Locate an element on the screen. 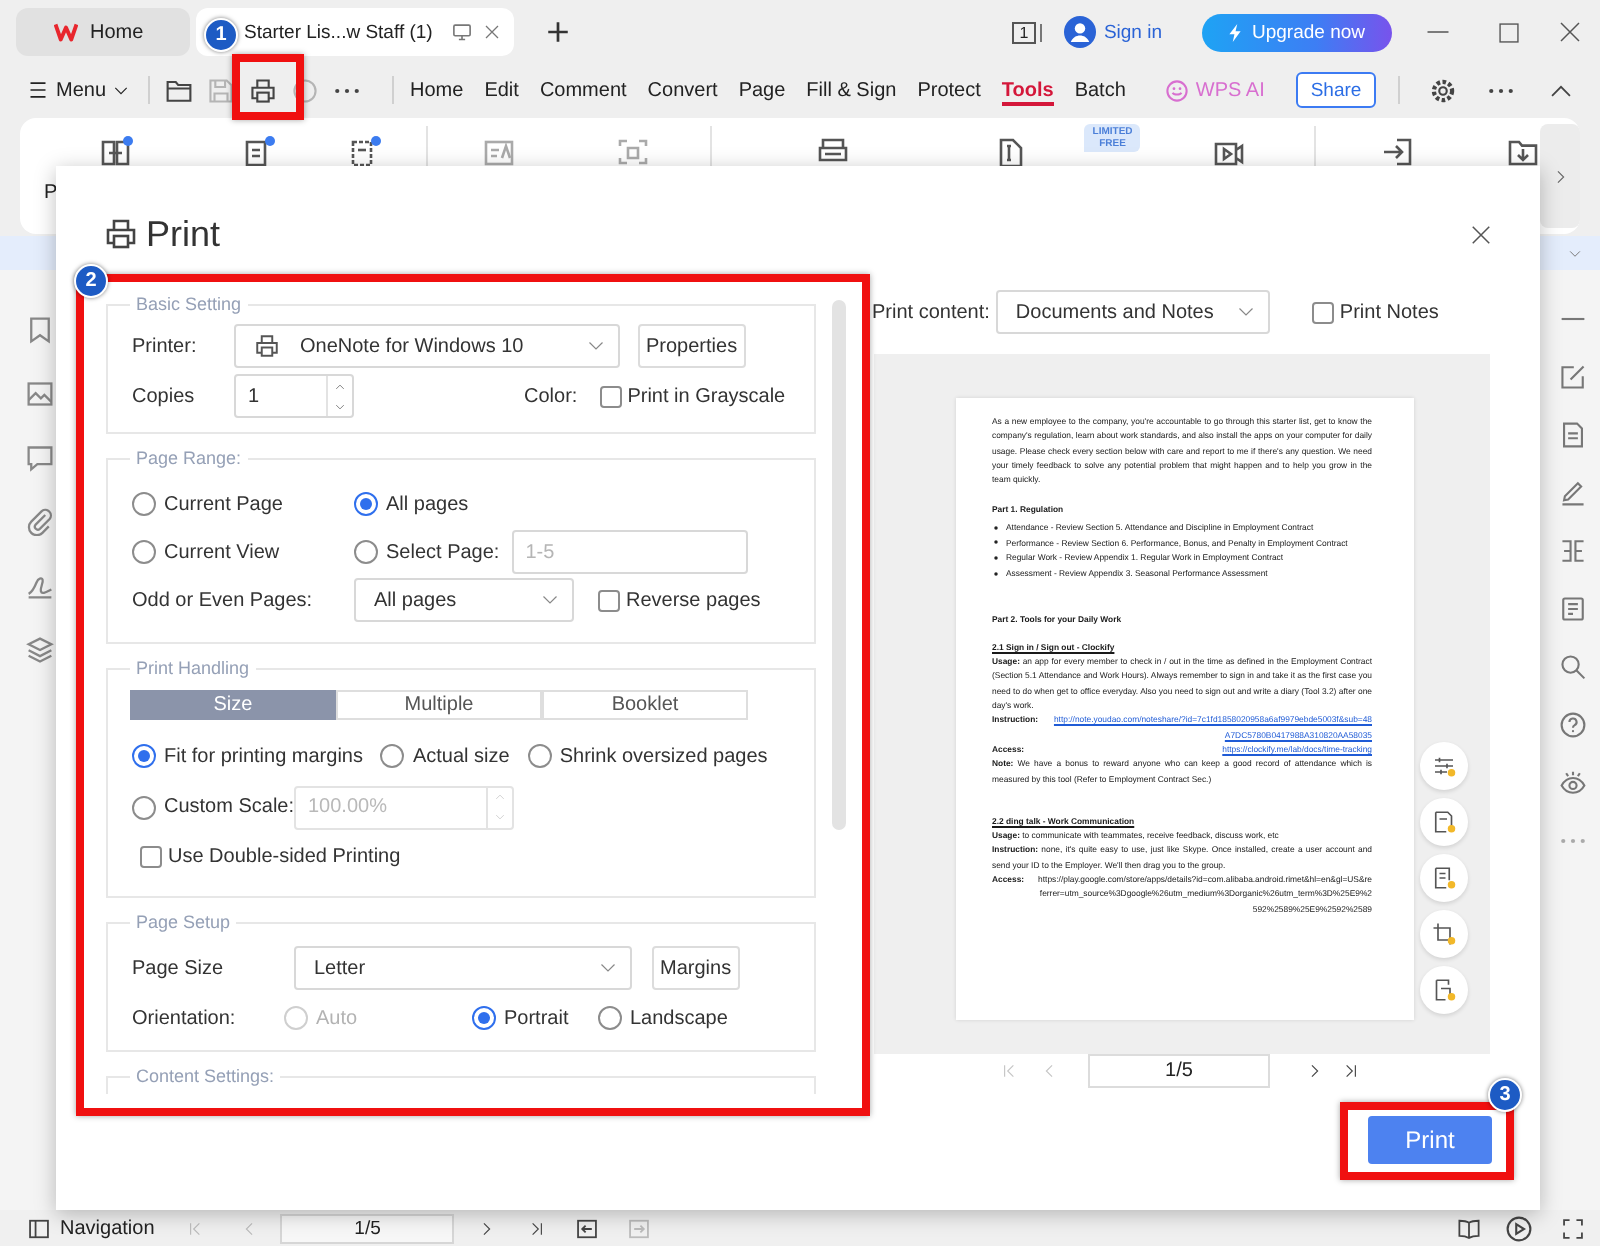  menu-tab: Page is located at coordinates (762, 90).